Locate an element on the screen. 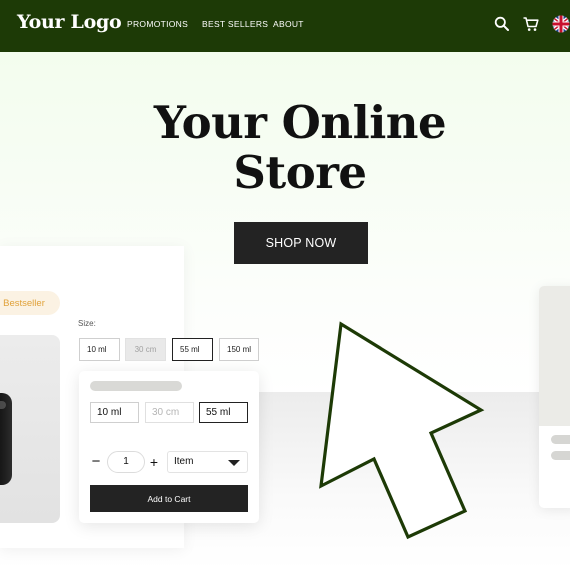 The height and width of the screenshot is (570, 570). hero-title-line-2: Store is located at coordinates (300, 172).